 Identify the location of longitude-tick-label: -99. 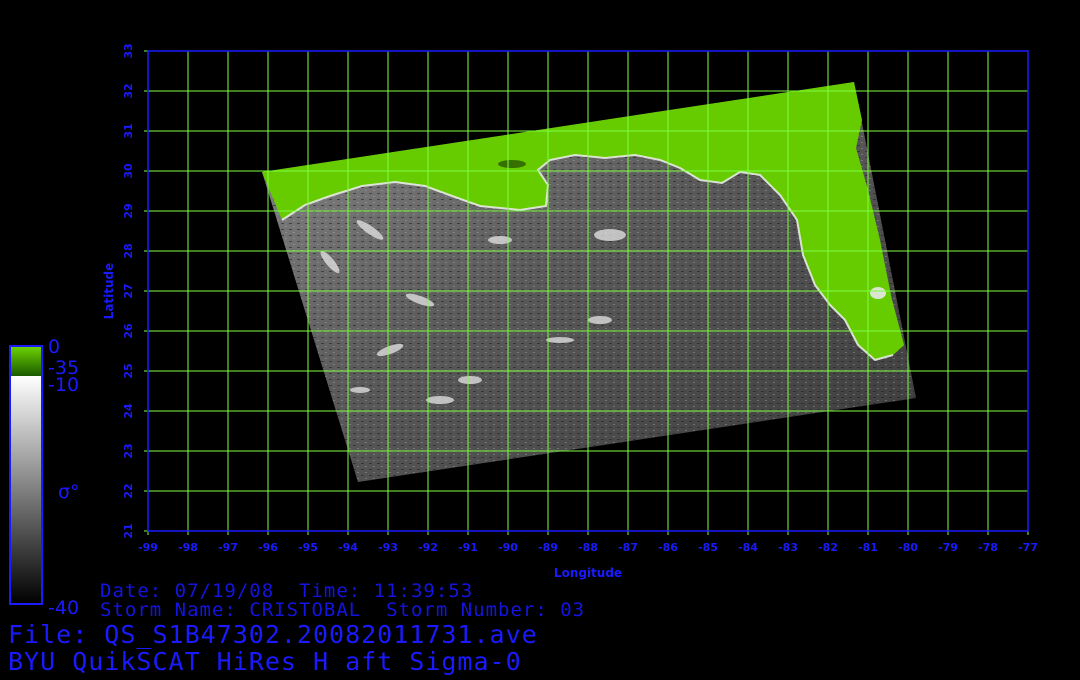
(148, 547).